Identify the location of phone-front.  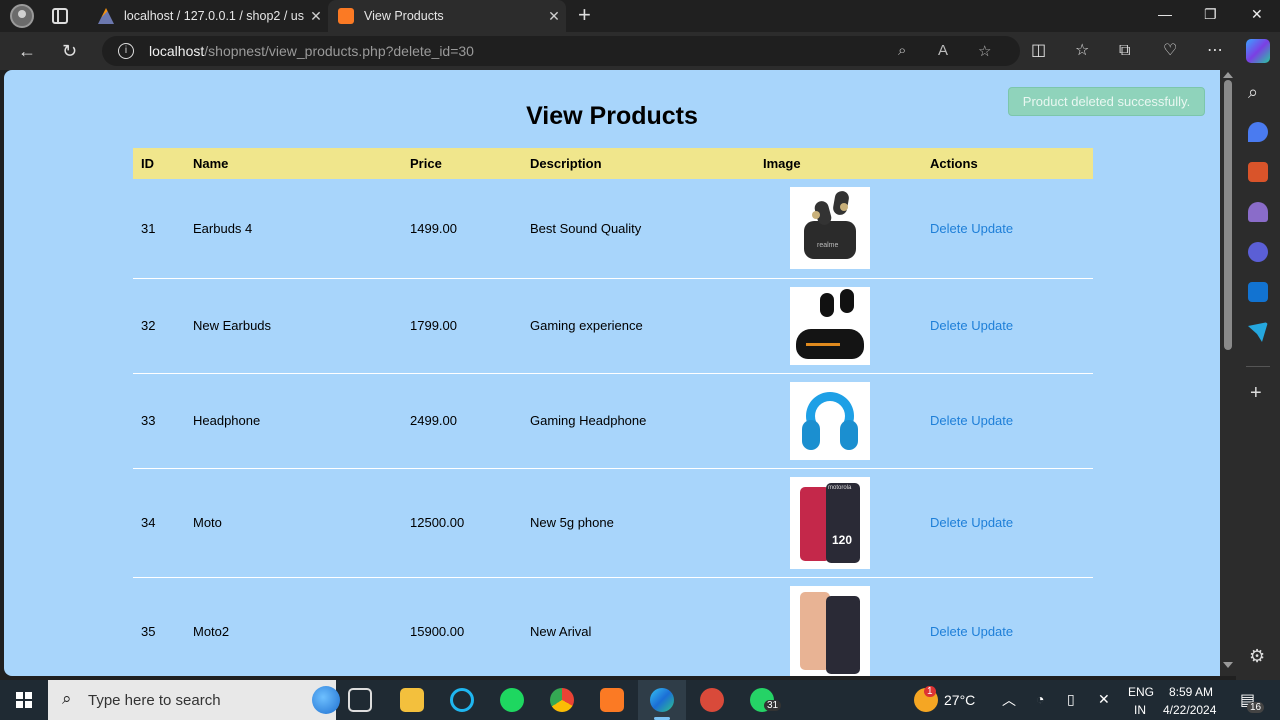
(843, 634).